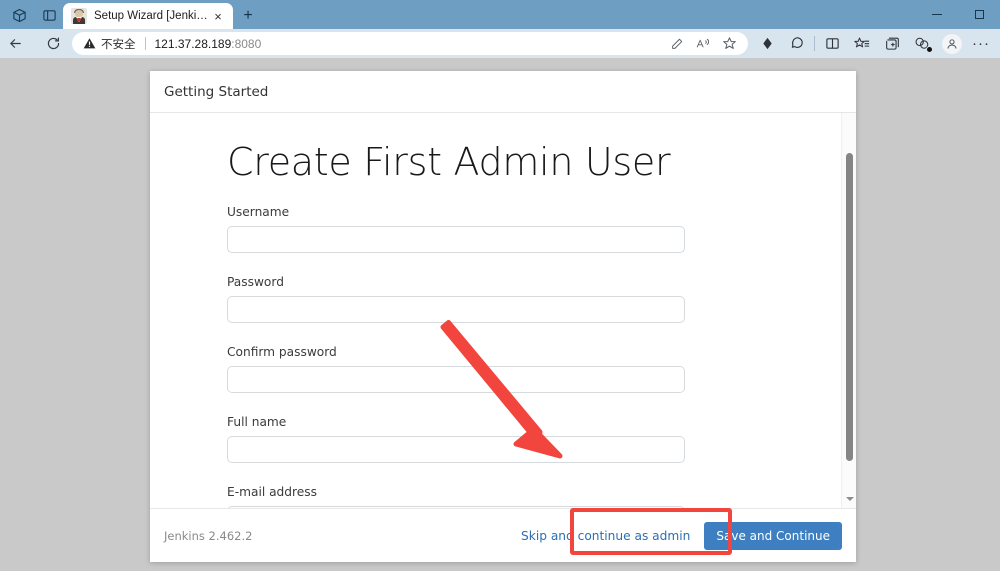 This screenshot has width=1000, height=571. I want to click on address-bar: 不安全 121.37.28.189:8080, so click(410, 43).